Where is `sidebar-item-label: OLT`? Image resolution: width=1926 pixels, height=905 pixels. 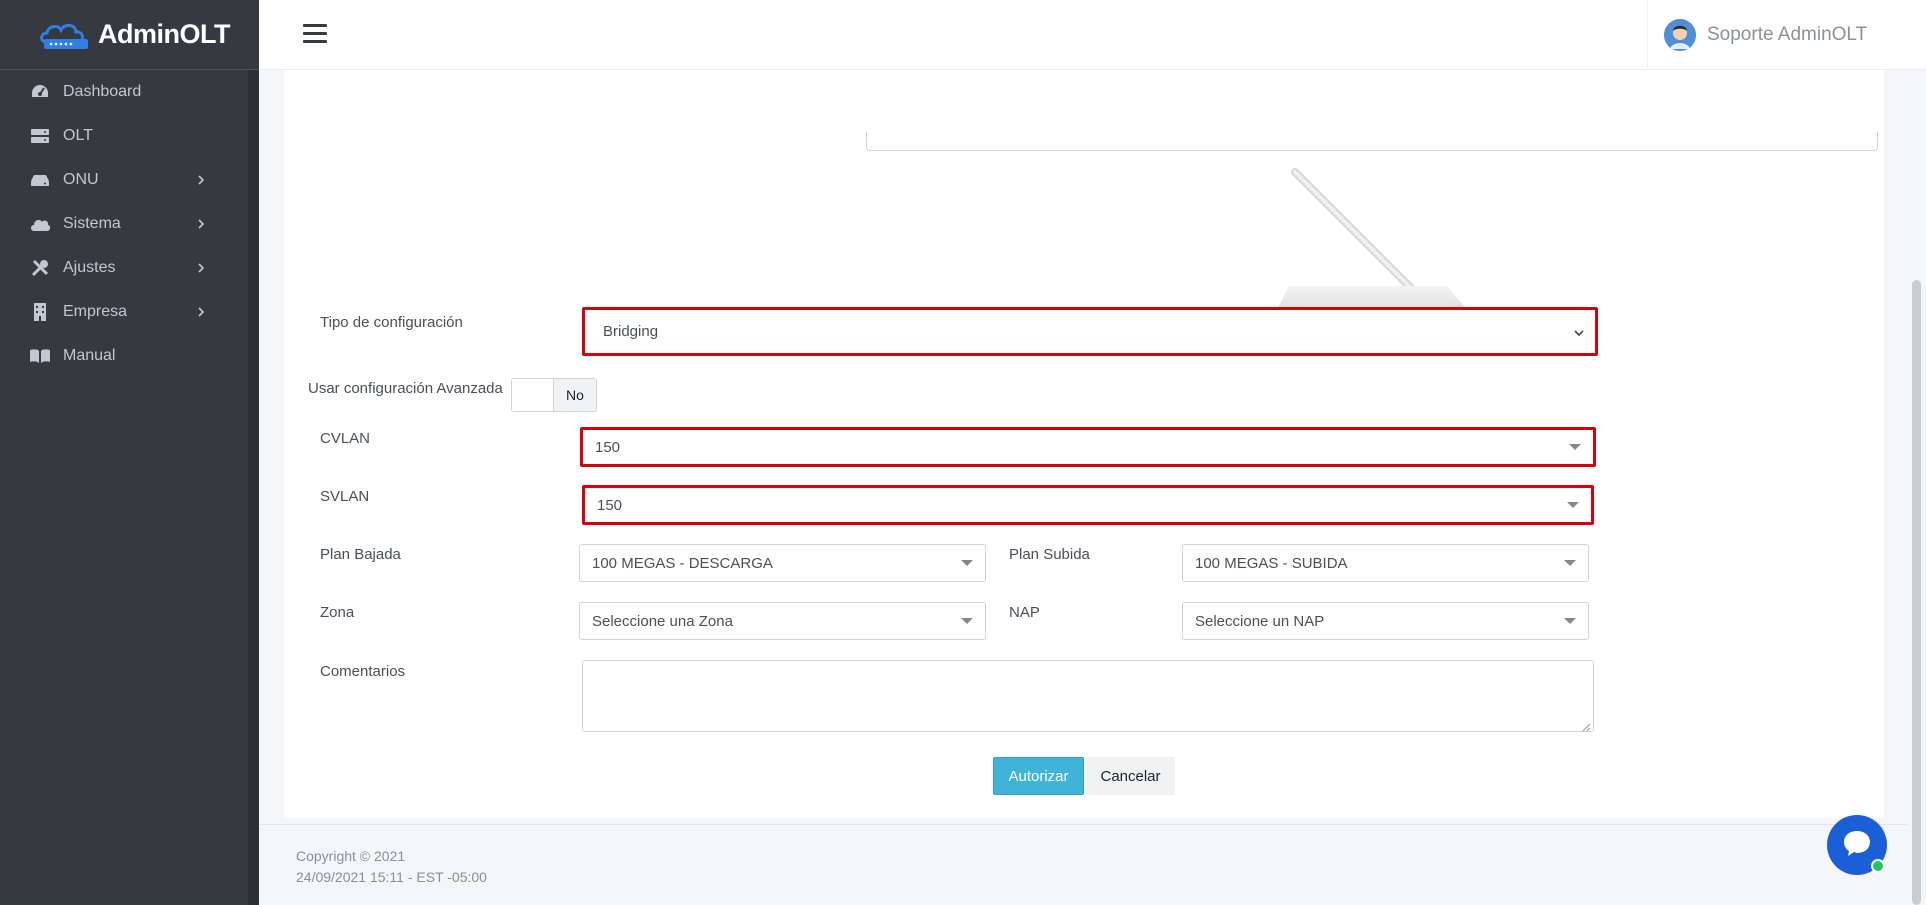
sidebar-item-label: OLT is located at coordinates (78, 135).